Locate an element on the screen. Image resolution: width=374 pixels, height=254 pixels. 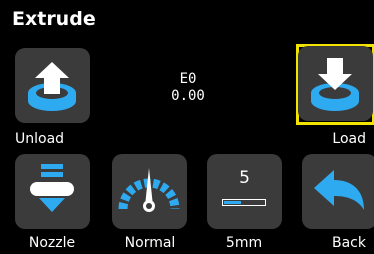
load-icon is located at coordinates (335, 84).